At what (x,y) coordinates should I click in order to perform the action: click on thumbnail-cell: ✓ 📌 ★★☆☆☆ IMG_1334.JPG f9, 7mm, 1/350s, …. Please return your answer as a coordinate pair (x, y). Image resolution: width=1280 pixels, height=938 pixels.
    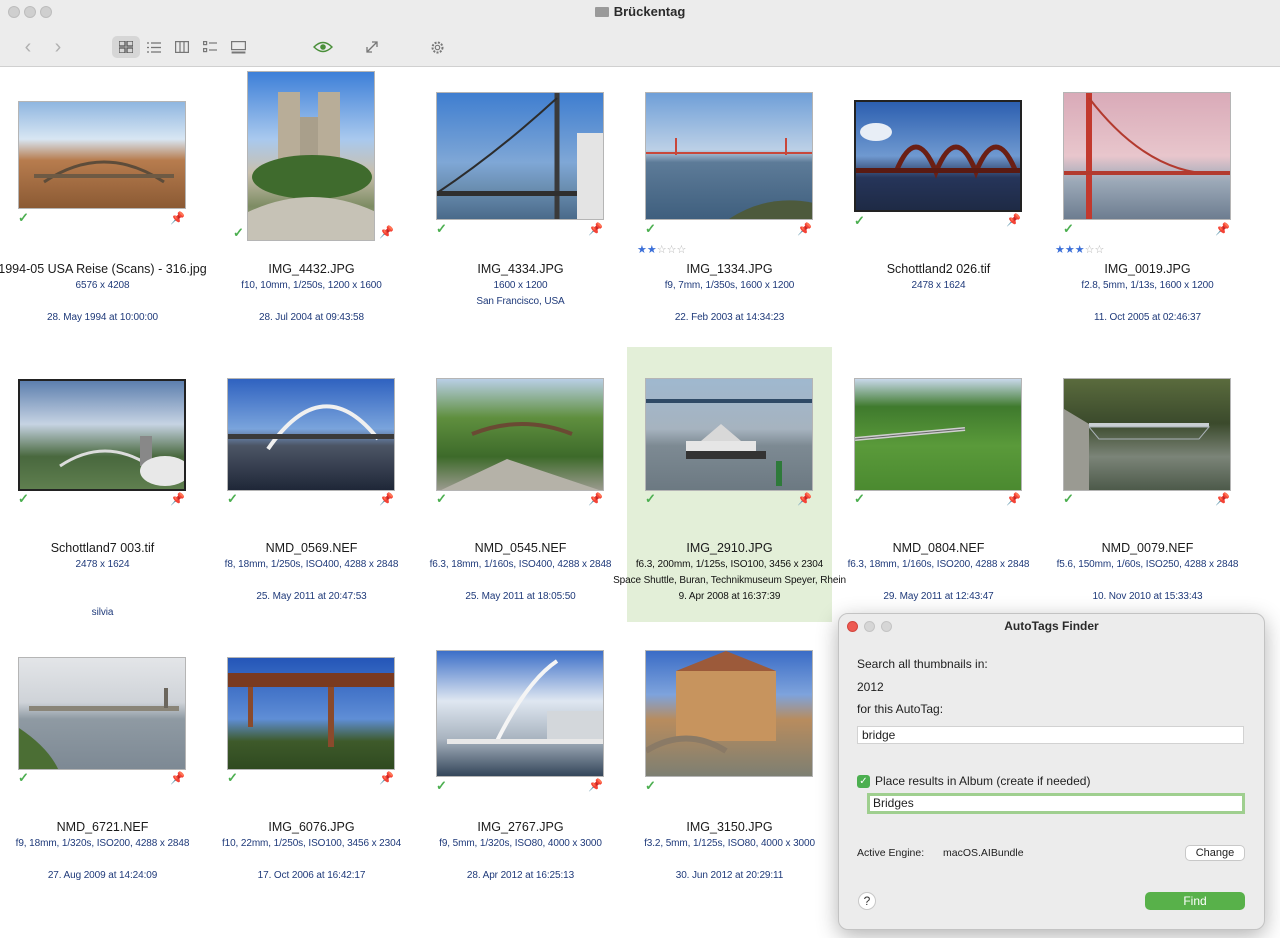
    Looking at the image, I should click on (729, 204).